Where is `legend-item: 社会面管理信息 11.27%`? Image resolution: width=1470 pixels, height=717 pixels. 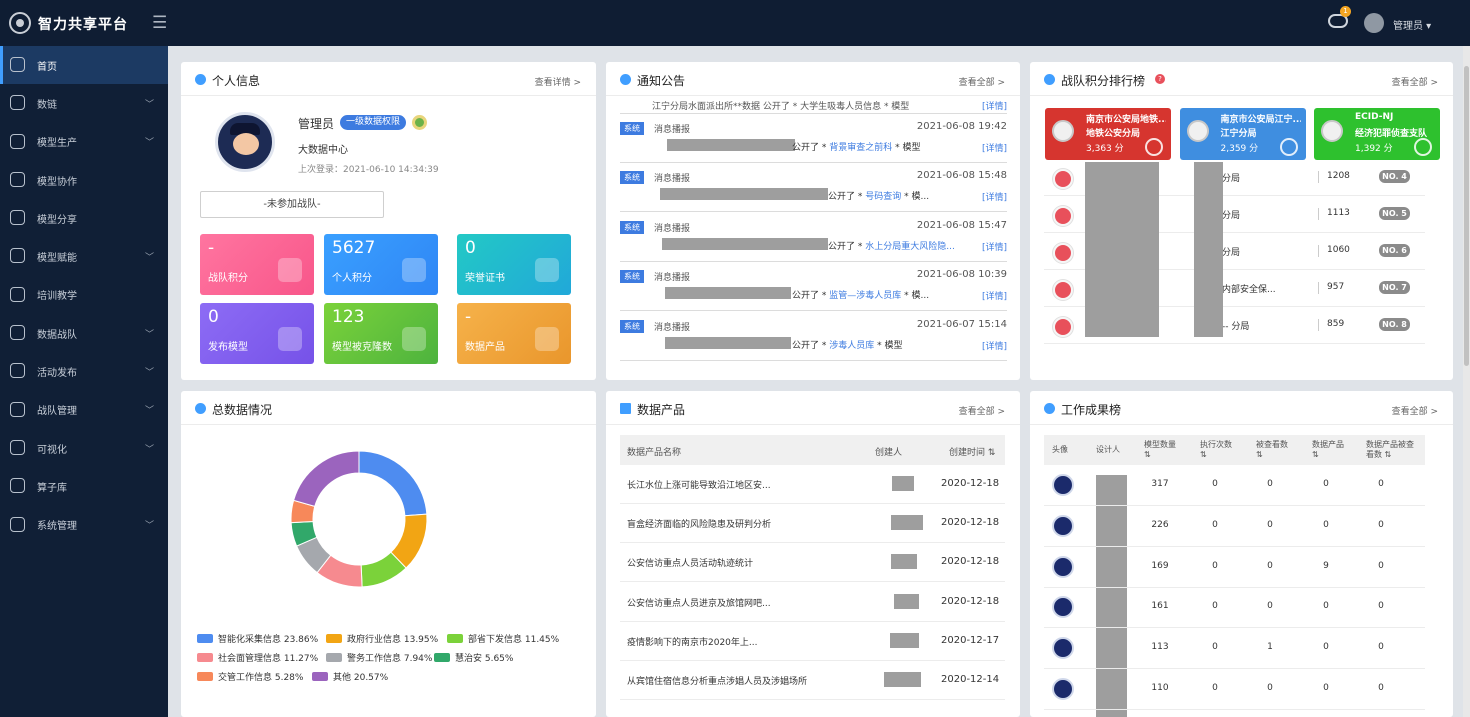
legend-item: 社会面管理信息 11.27% is located at coordinates (257, 657).